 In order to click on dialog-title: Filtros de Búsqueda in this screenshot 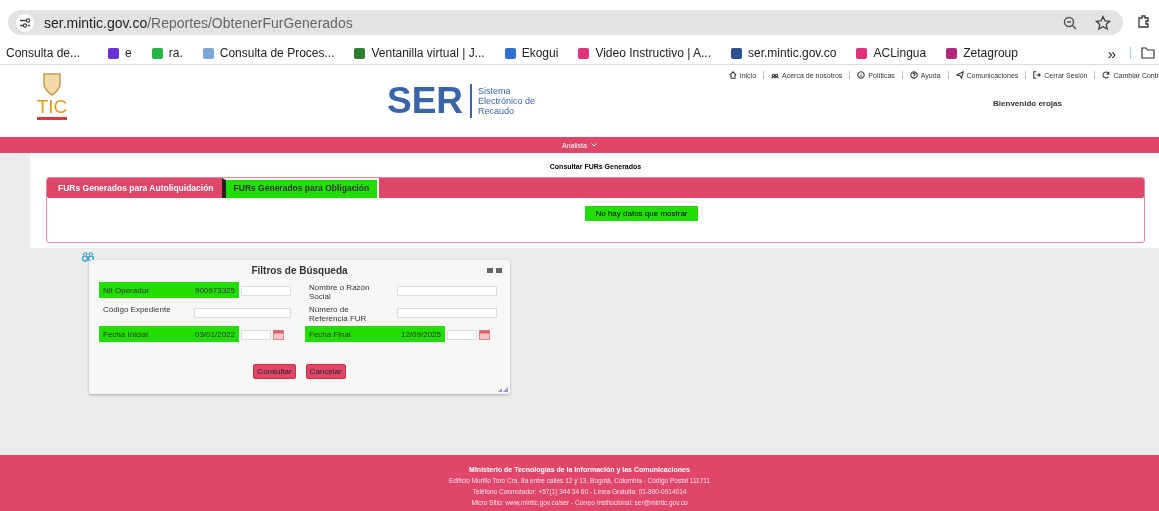, I will do `click(299, 270)`.